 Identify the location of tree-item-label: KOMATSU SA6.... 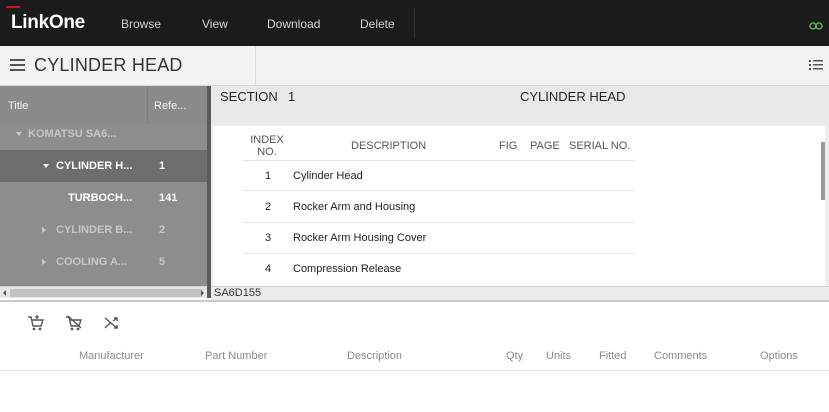
(72, 134).